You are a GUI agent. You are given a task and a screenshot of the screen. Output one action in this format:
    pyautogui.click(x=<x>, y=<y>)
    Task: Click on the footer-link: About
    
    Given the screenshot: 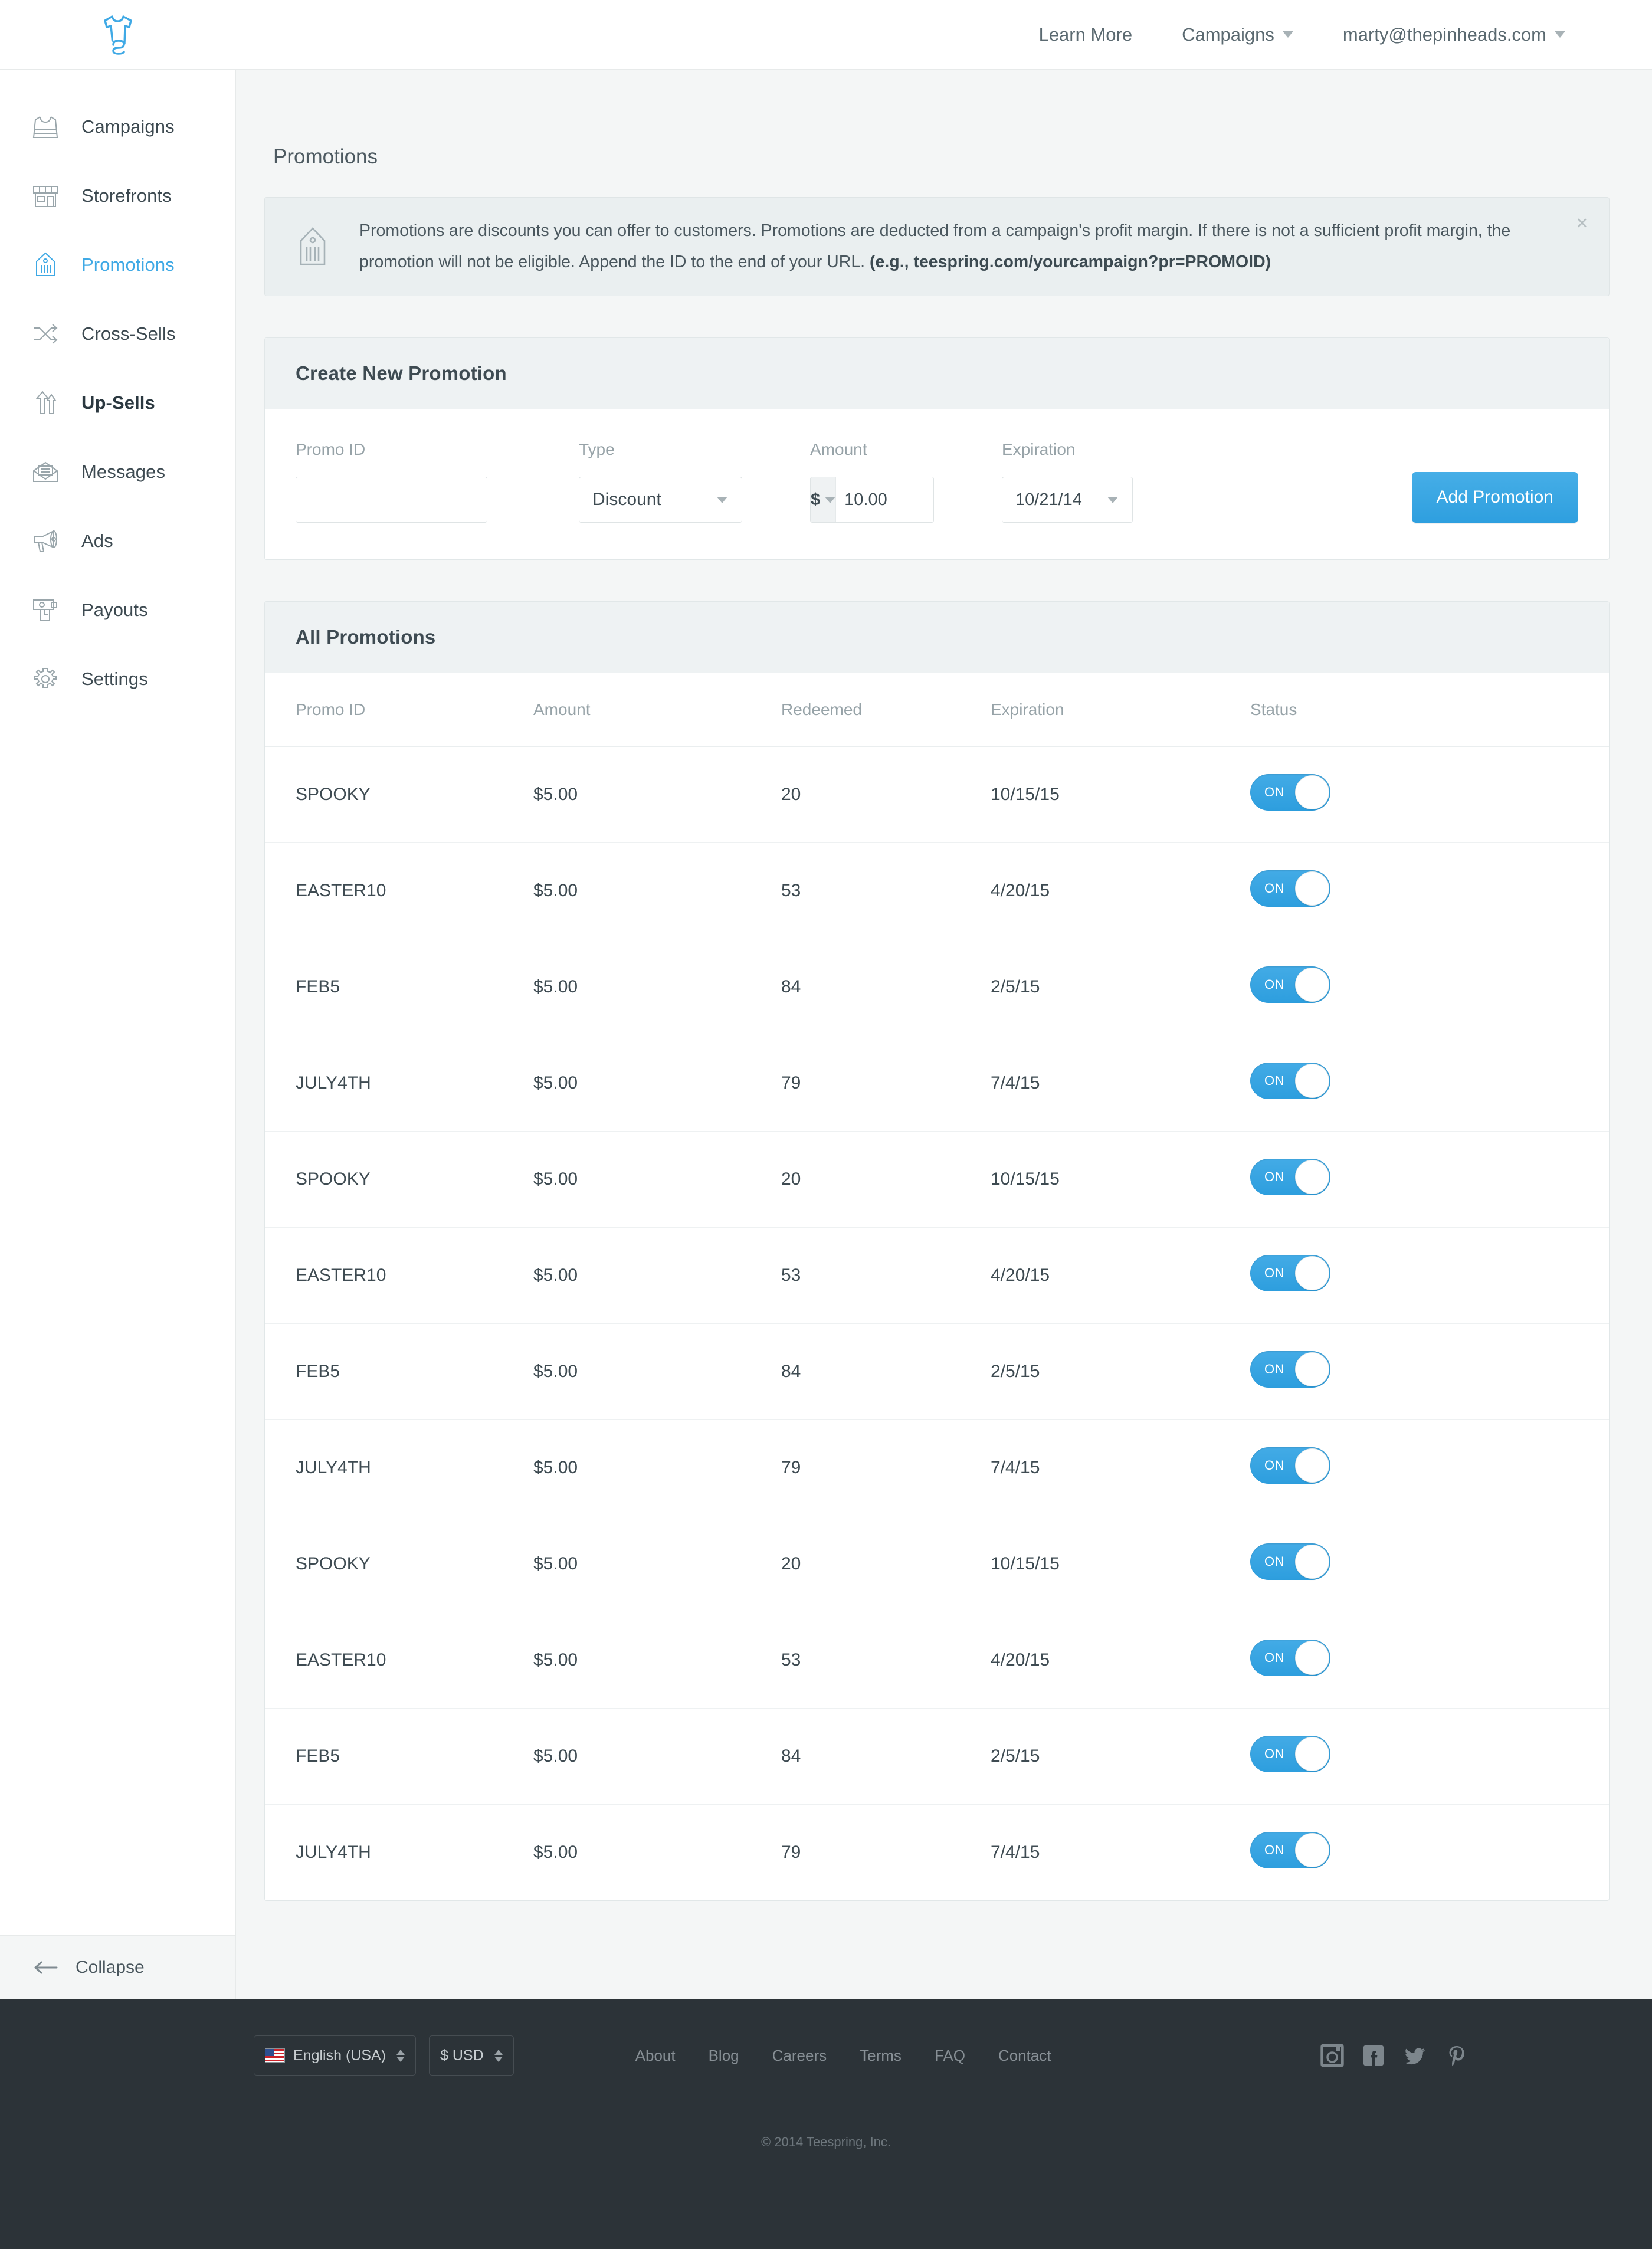 What is the action you would take?
    pyautogui.click(x=655, y=2056)
    